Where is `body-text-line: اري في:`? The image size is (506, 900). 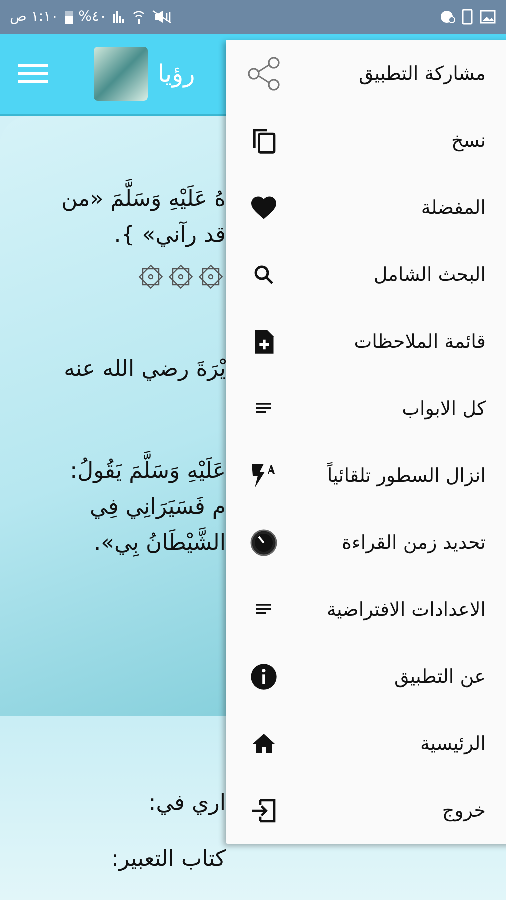 body-text-line: اري في: is located at coordinates (187, 804).